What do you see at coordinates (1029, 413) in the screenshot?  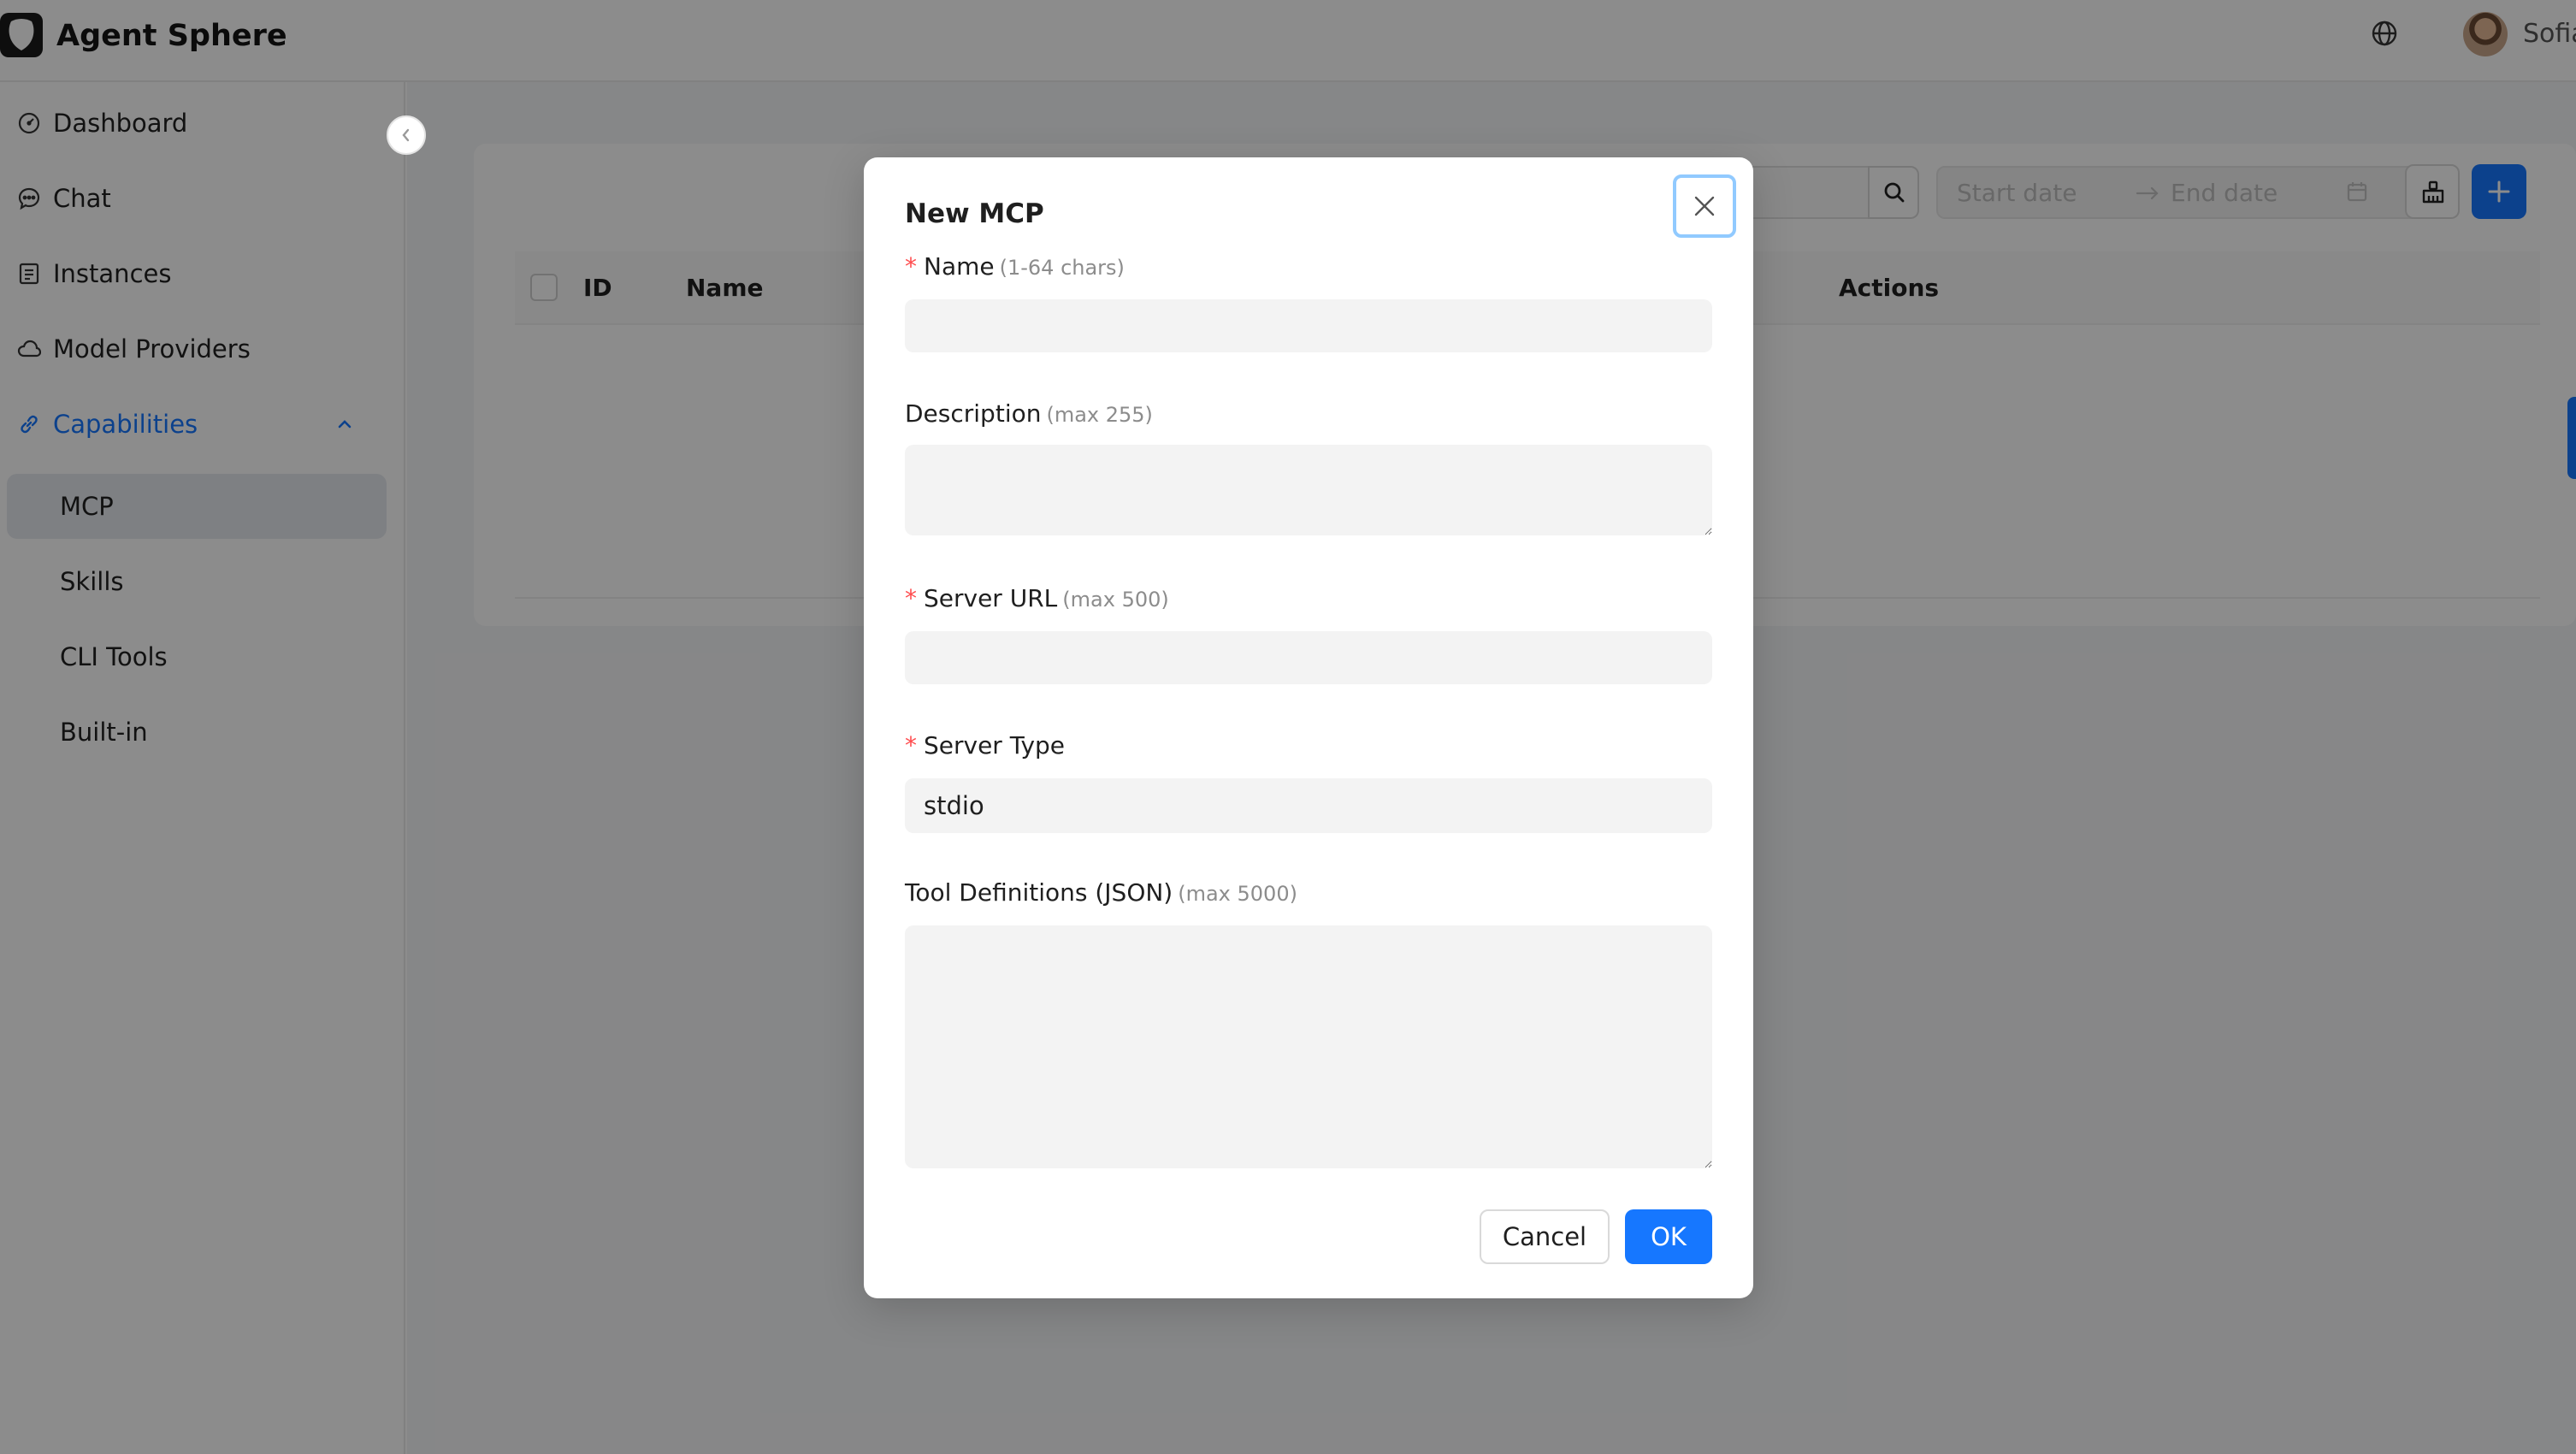 I see `description-label: Description (max 255)` at bounding box center [1029, 413].